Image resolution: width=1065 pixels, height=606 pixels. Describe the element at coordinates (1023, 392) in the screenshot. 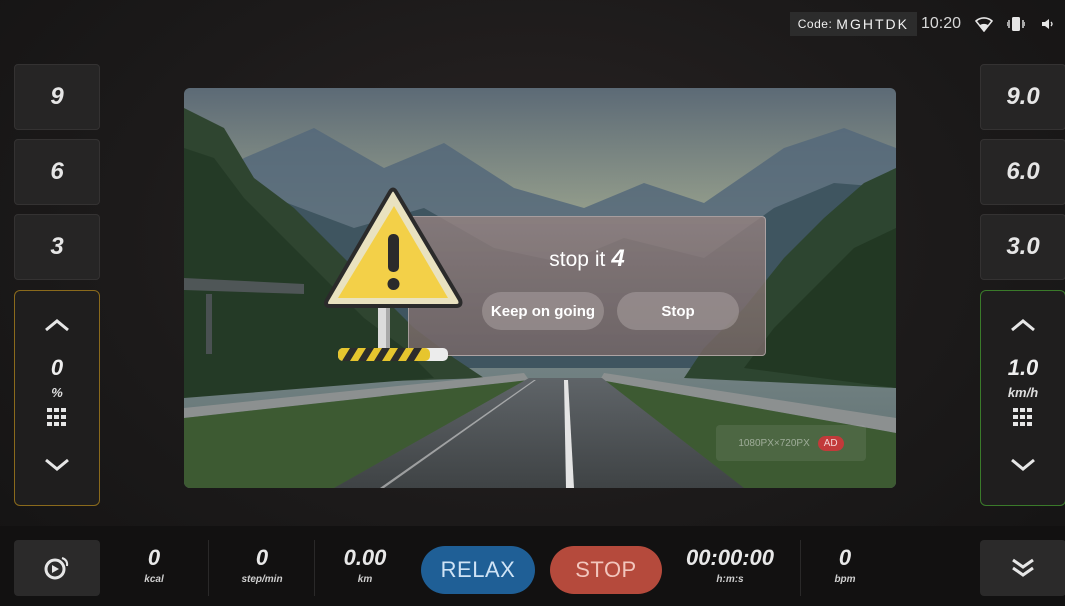

I see `speed-unit: km/h` at that location.